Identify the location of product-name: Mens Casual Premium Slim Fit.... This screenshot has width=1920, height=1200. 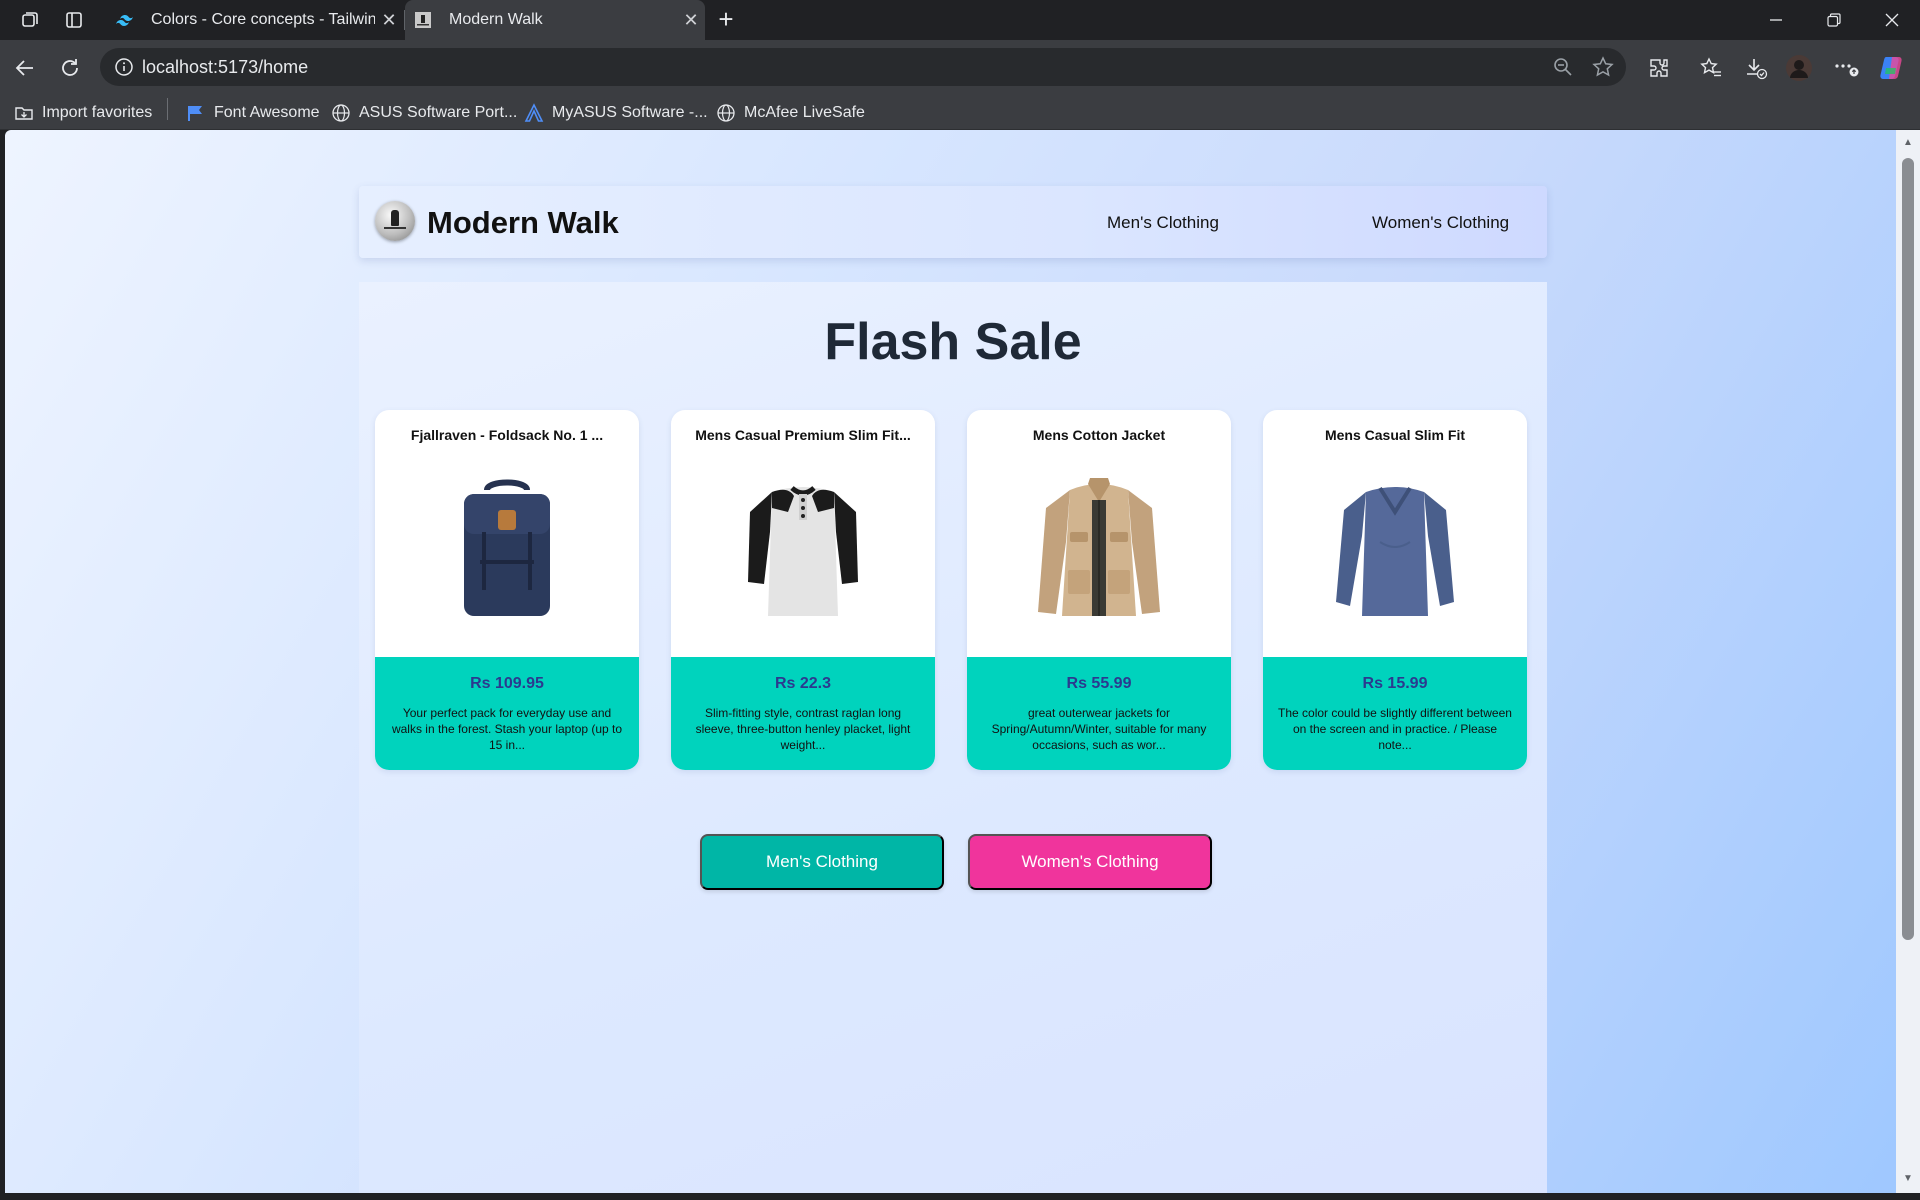
(803, 435).